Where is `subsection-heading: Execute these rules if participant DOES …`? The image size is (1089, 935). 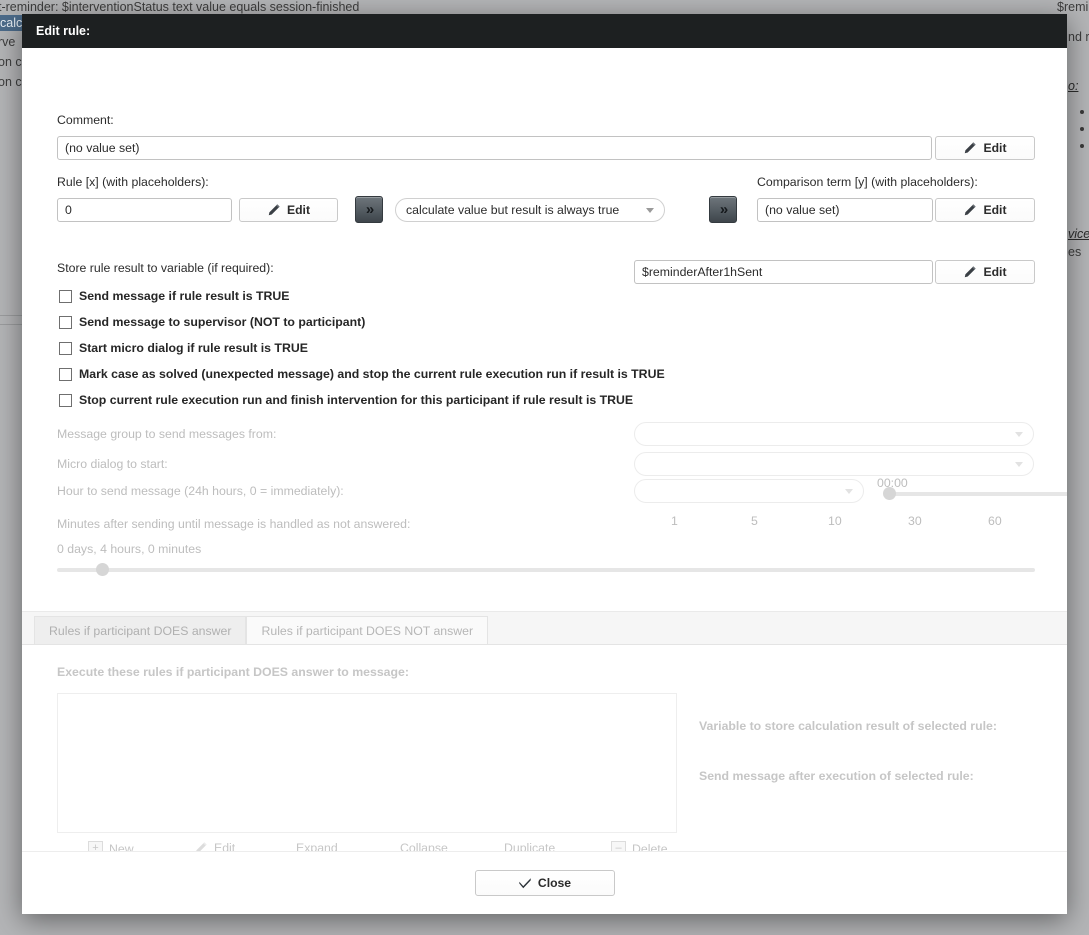
subsection-heading: Execute these rules if participant DOES … is located at coordinates (233, 672).